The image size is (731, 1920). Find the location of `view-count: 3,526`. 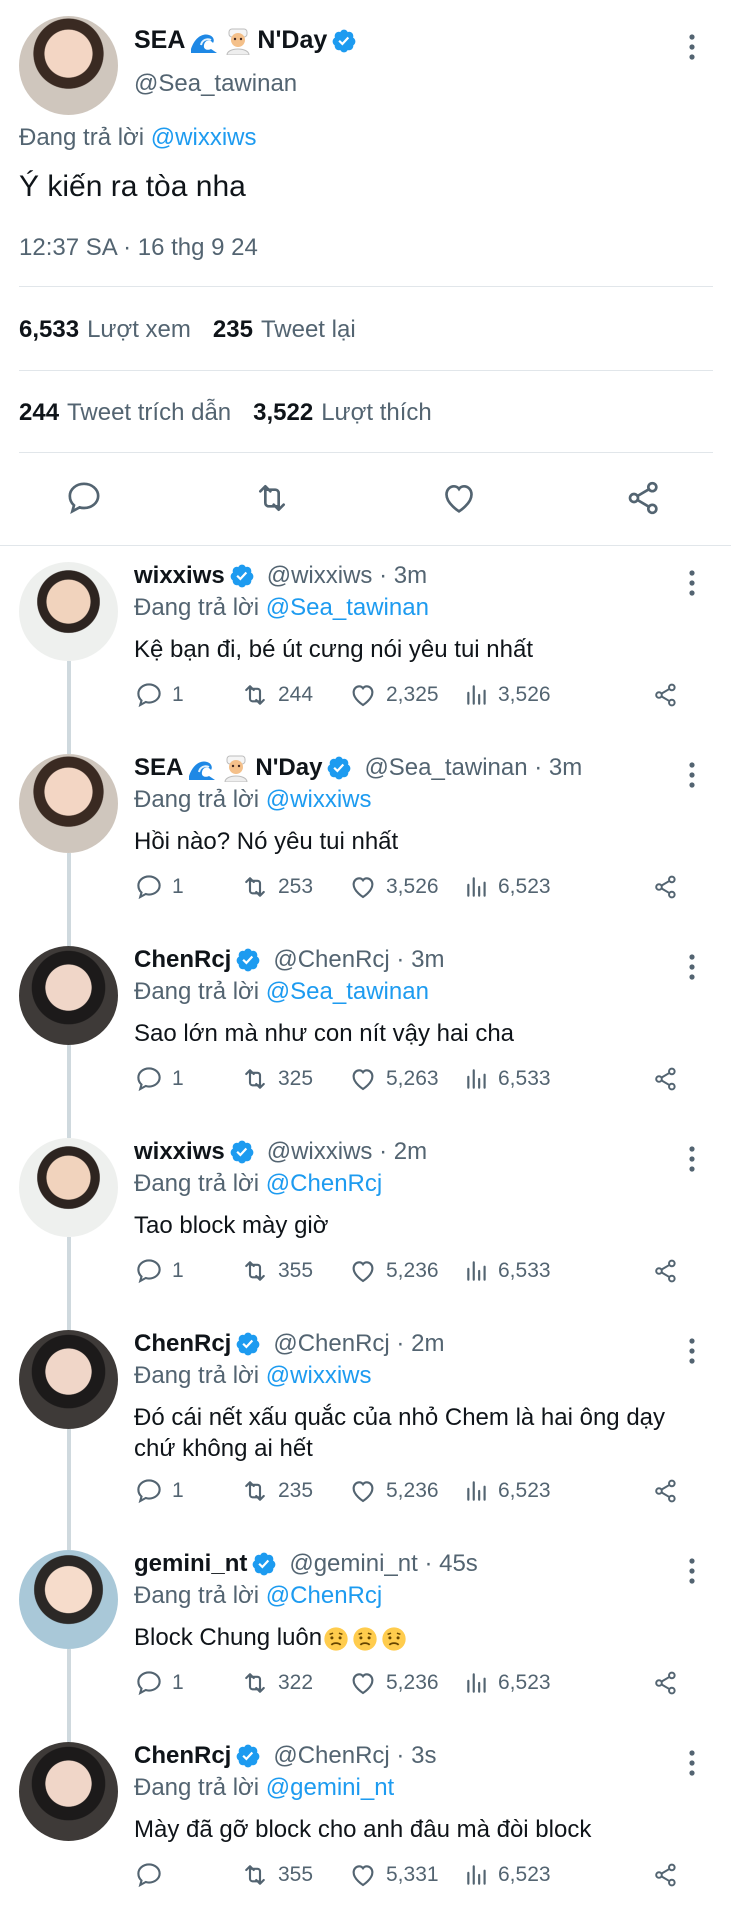

view-count: 3,526 is located at coordinates (524, 694).